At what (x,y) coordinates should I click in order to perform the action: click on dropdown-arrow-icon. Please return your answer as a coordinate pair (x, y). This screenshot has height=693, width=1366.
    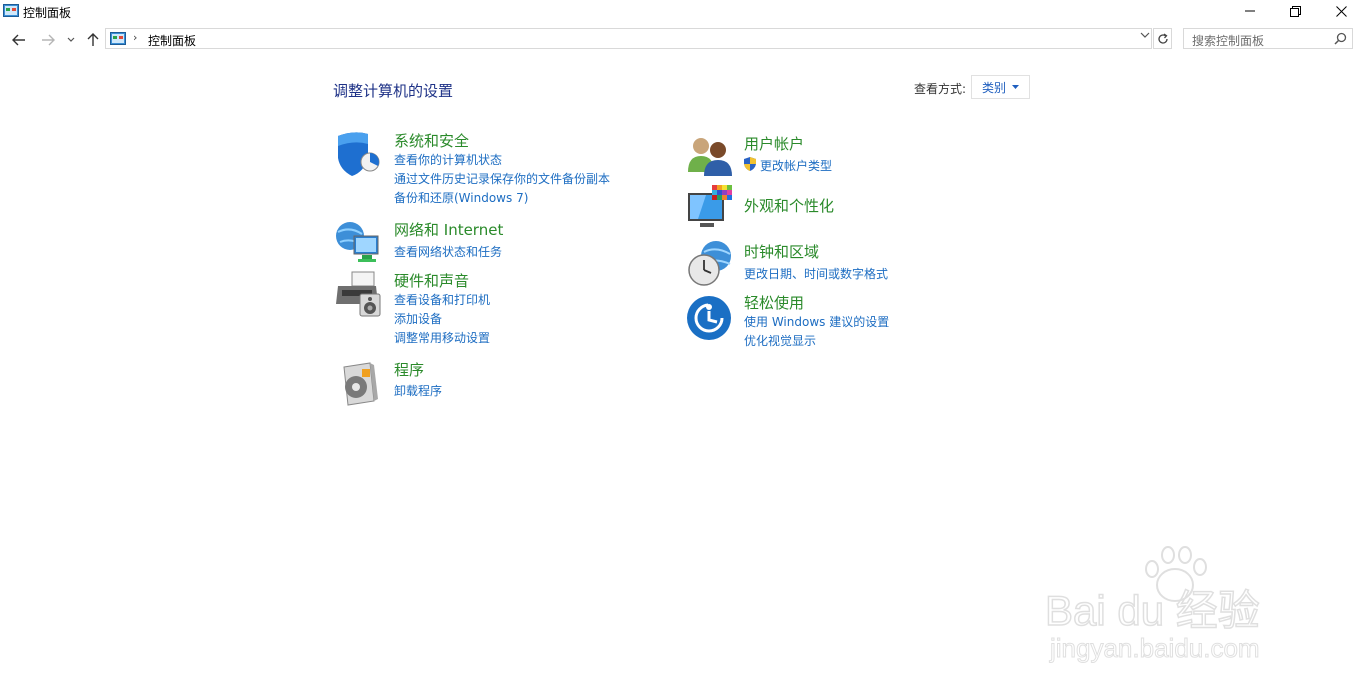
    Looking at the image, I should click on (1015, 87).